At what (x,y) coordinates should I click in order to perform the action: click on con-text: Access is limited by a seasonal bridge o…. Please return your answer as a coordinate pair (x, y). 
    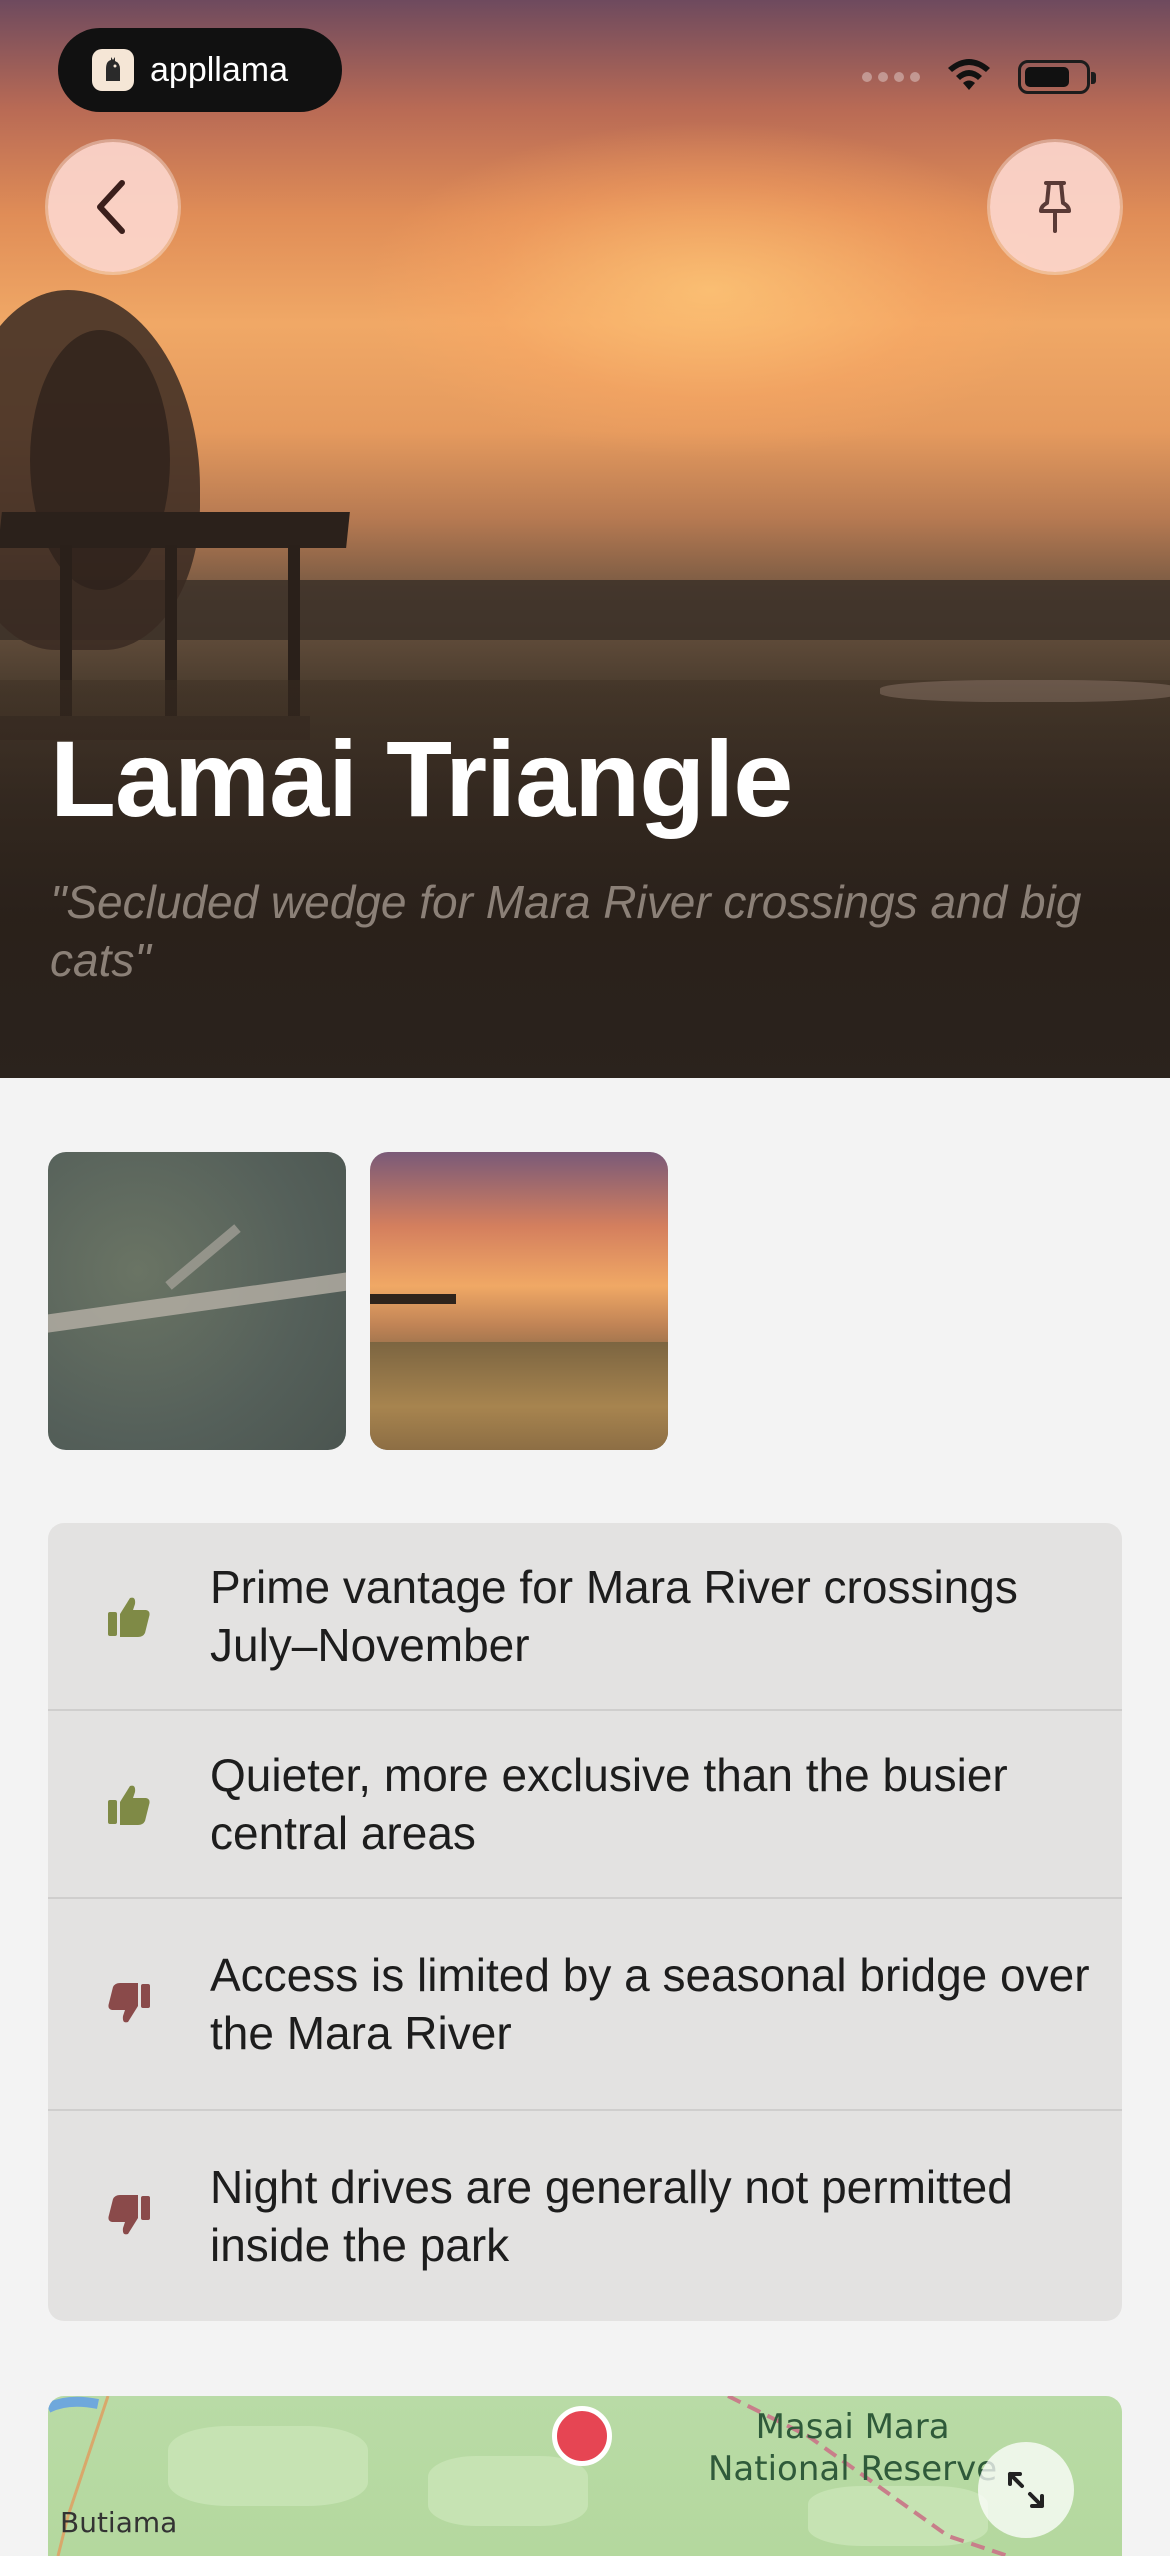
    Looking at the image, I should click on (650, 2004).